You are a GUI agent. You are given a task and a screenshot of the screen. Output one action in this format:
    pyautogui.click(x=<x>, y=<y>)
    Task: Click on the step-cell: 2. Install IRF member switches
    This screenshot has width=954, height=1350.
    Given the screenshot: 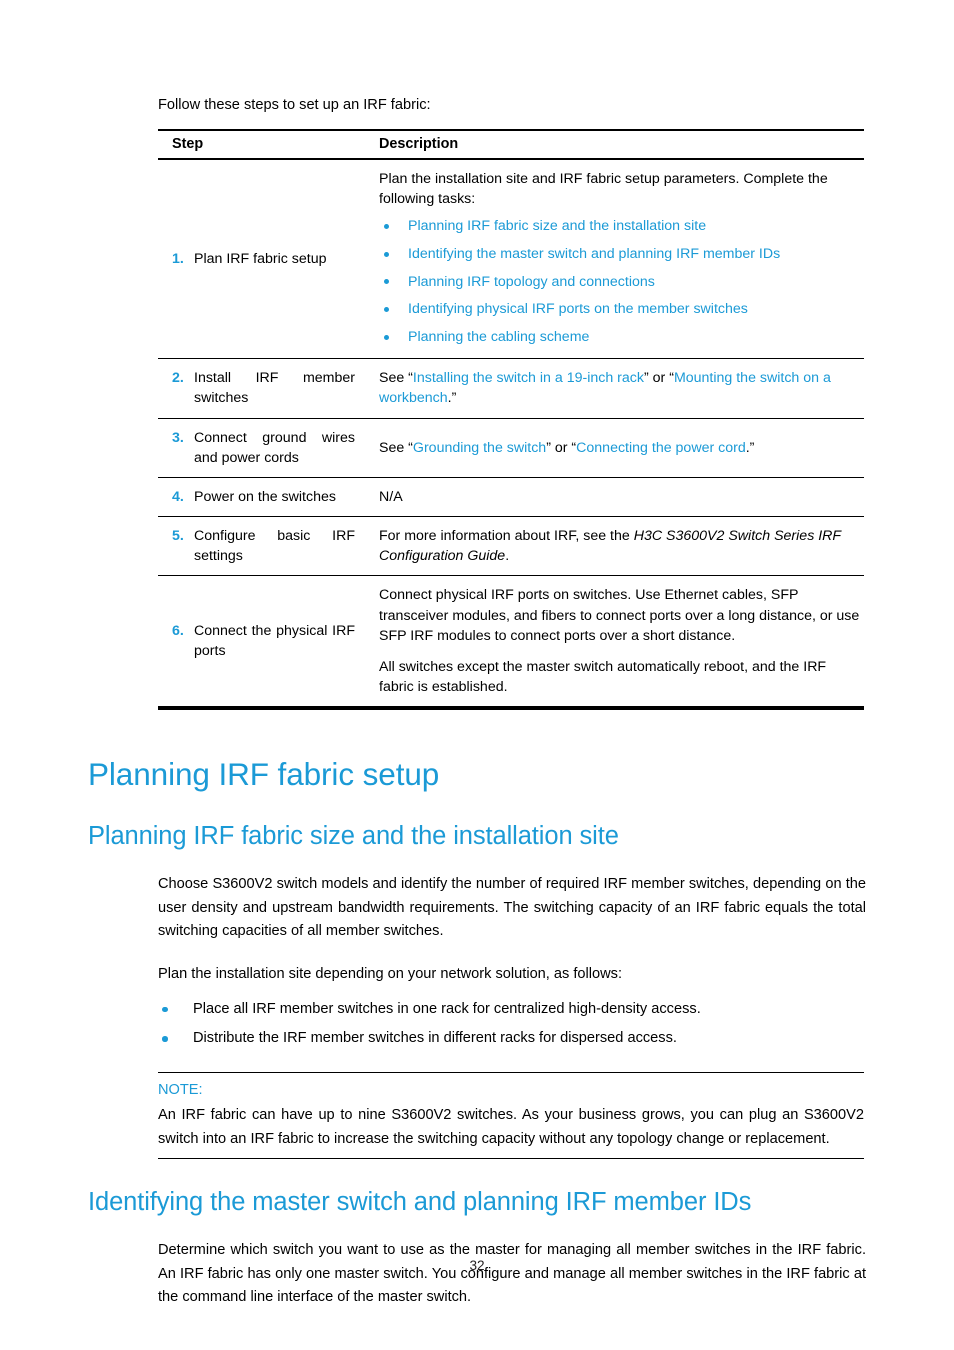 What is the action you would take?
    pyautogui.click(x=261, y=388)
    